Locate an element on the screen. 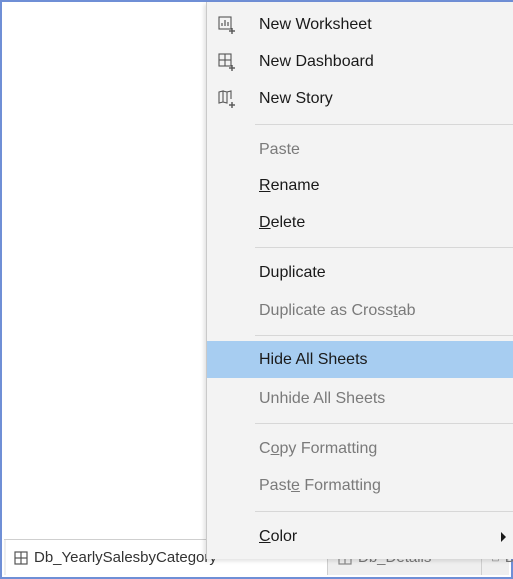  menu-label: New Worksheet is located at coordinates (315, 24).